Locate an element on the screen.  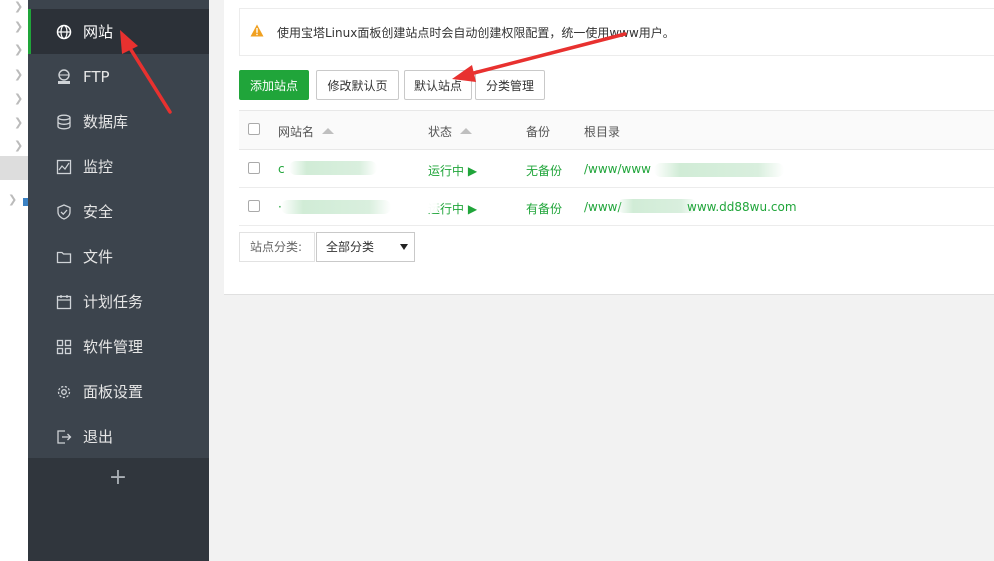
category-select: 全部分类 is located at coordinates (365, 247).